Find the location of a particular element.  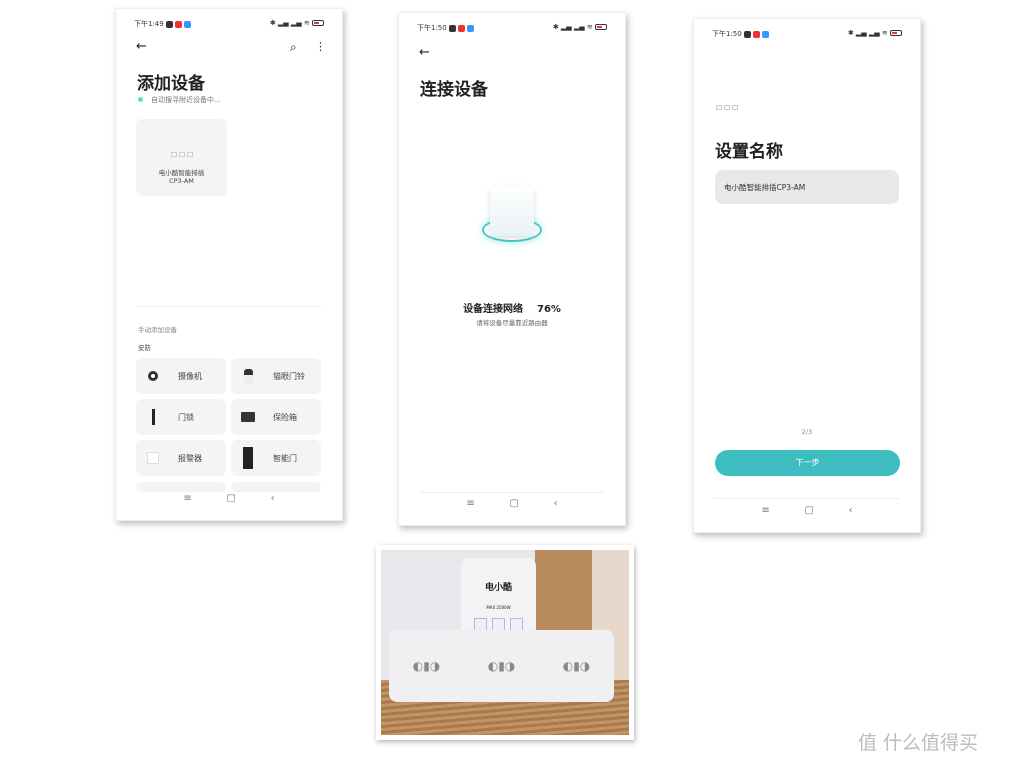

manual-add-label: 手动添加设备 is located at coordinates (157, 330).